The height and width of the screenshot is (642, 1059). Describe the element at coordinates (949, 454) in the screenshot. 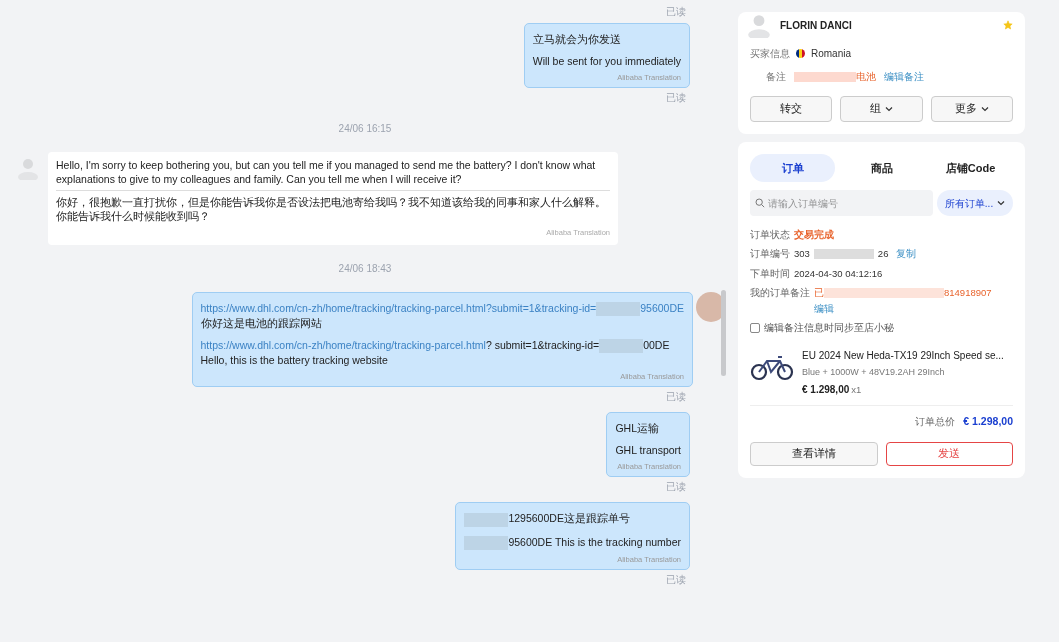

I see `send-button: 发送` at that location.